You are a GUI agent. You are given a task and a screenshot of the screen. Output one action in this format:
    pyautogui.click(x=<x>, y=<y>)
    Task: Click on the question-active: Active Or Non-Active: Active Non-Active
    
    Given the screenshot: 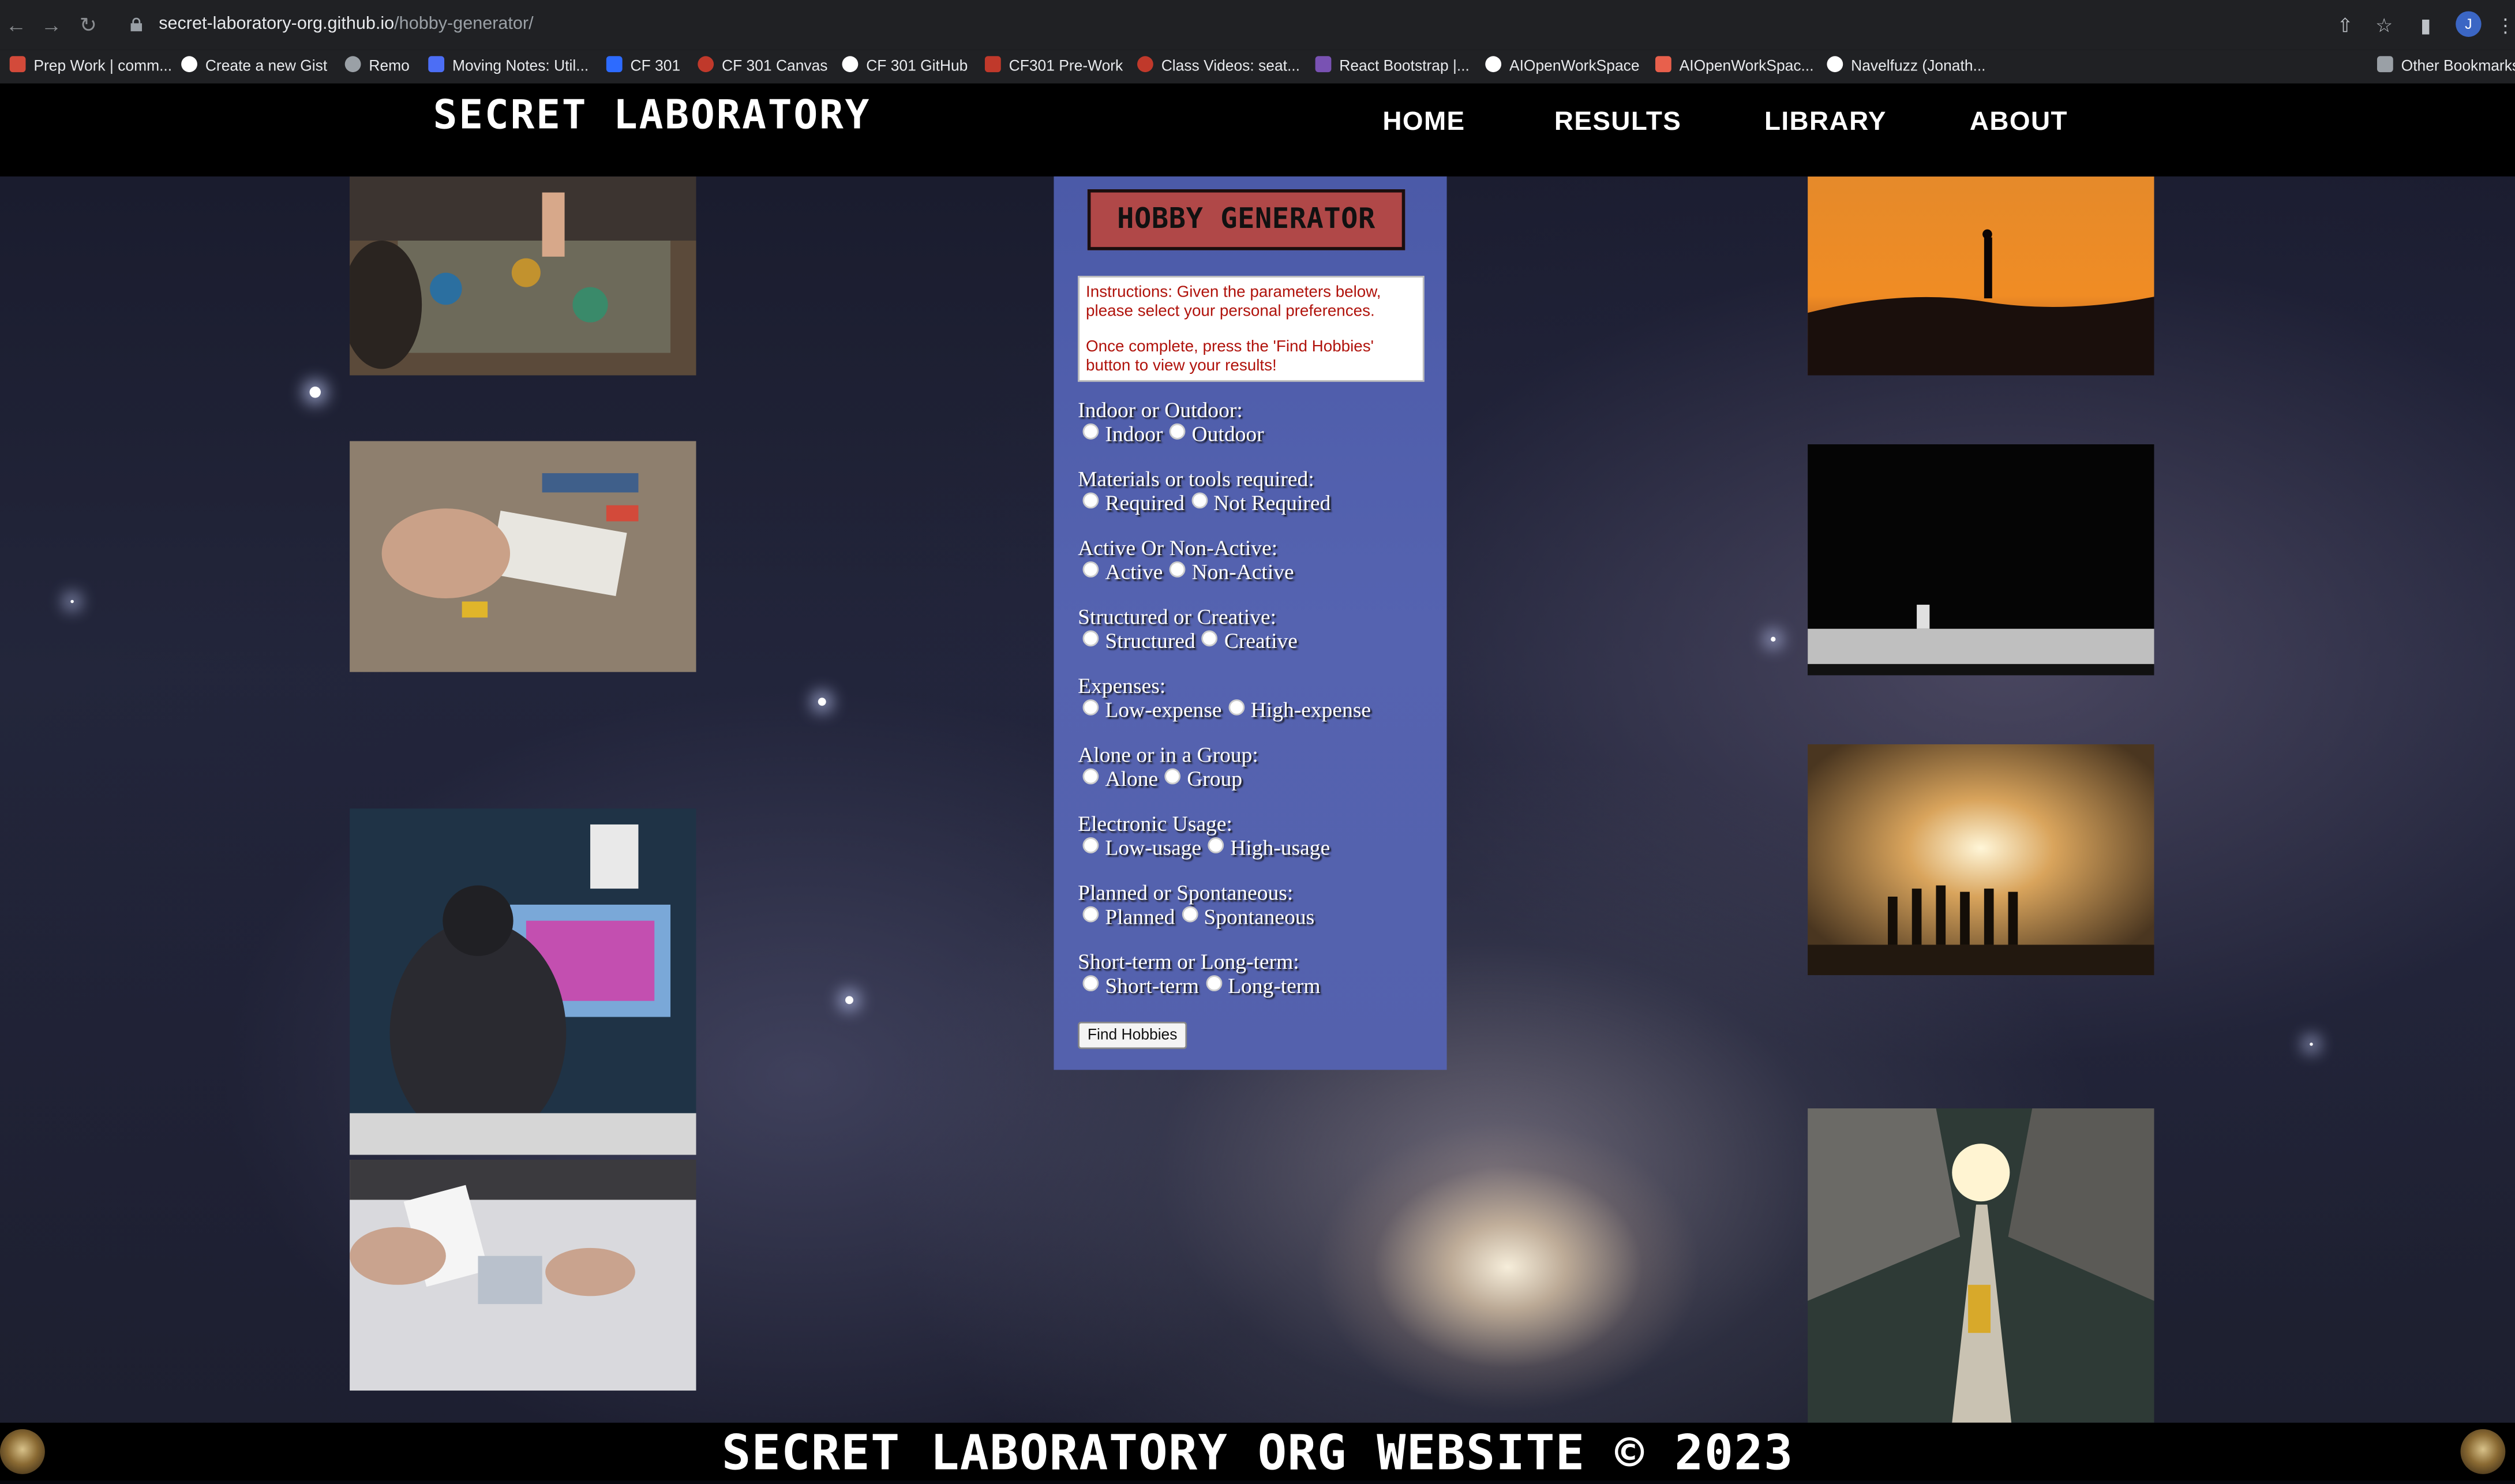 What is the action you would take?
    pyautogui.click(x=1258, y=560)
    